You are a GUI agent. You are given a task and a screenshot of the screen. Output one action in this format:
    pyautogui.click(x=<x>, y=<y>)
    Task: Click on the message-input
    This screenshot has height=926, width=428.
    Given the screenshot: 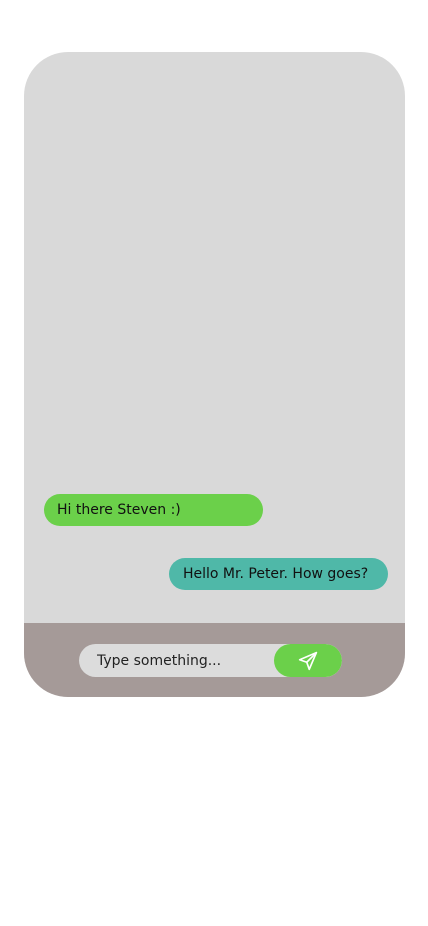 What is the action you would take?
    pyautogui.click(x=179, y=660)
    